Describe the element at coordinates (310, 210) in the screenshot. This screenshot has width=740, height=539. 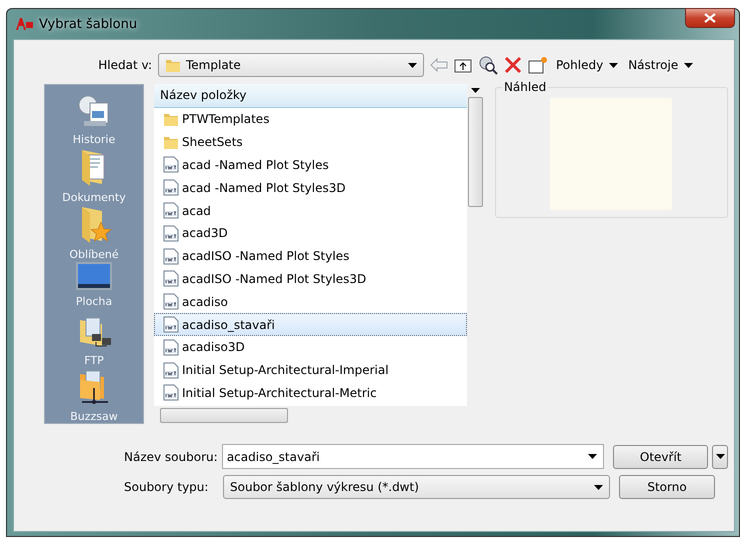
I see `file-item: acad` at that location.